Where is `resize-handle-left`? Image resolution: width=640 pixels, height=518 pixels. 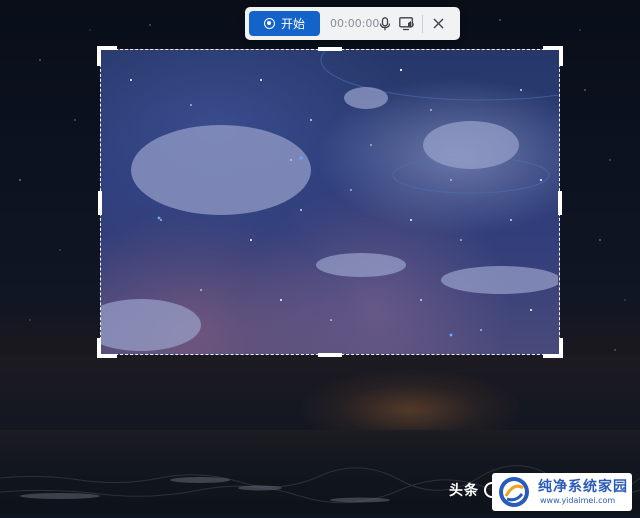
resize-handle-left is located at coordinates (100, 203).